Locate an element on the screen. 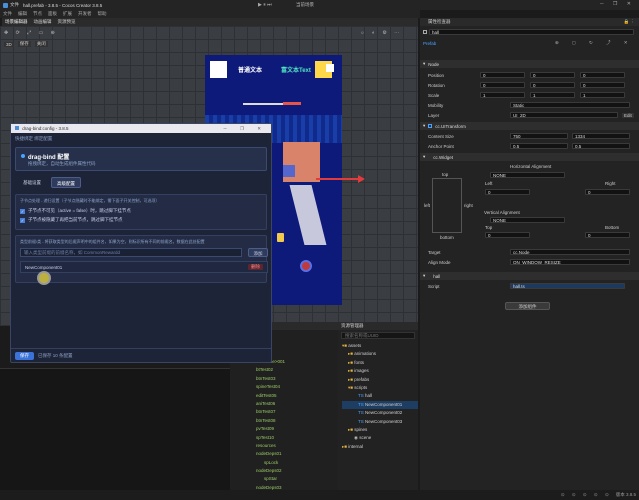  hall-component-section: ▾ hall is located at coordinates (529, 276).